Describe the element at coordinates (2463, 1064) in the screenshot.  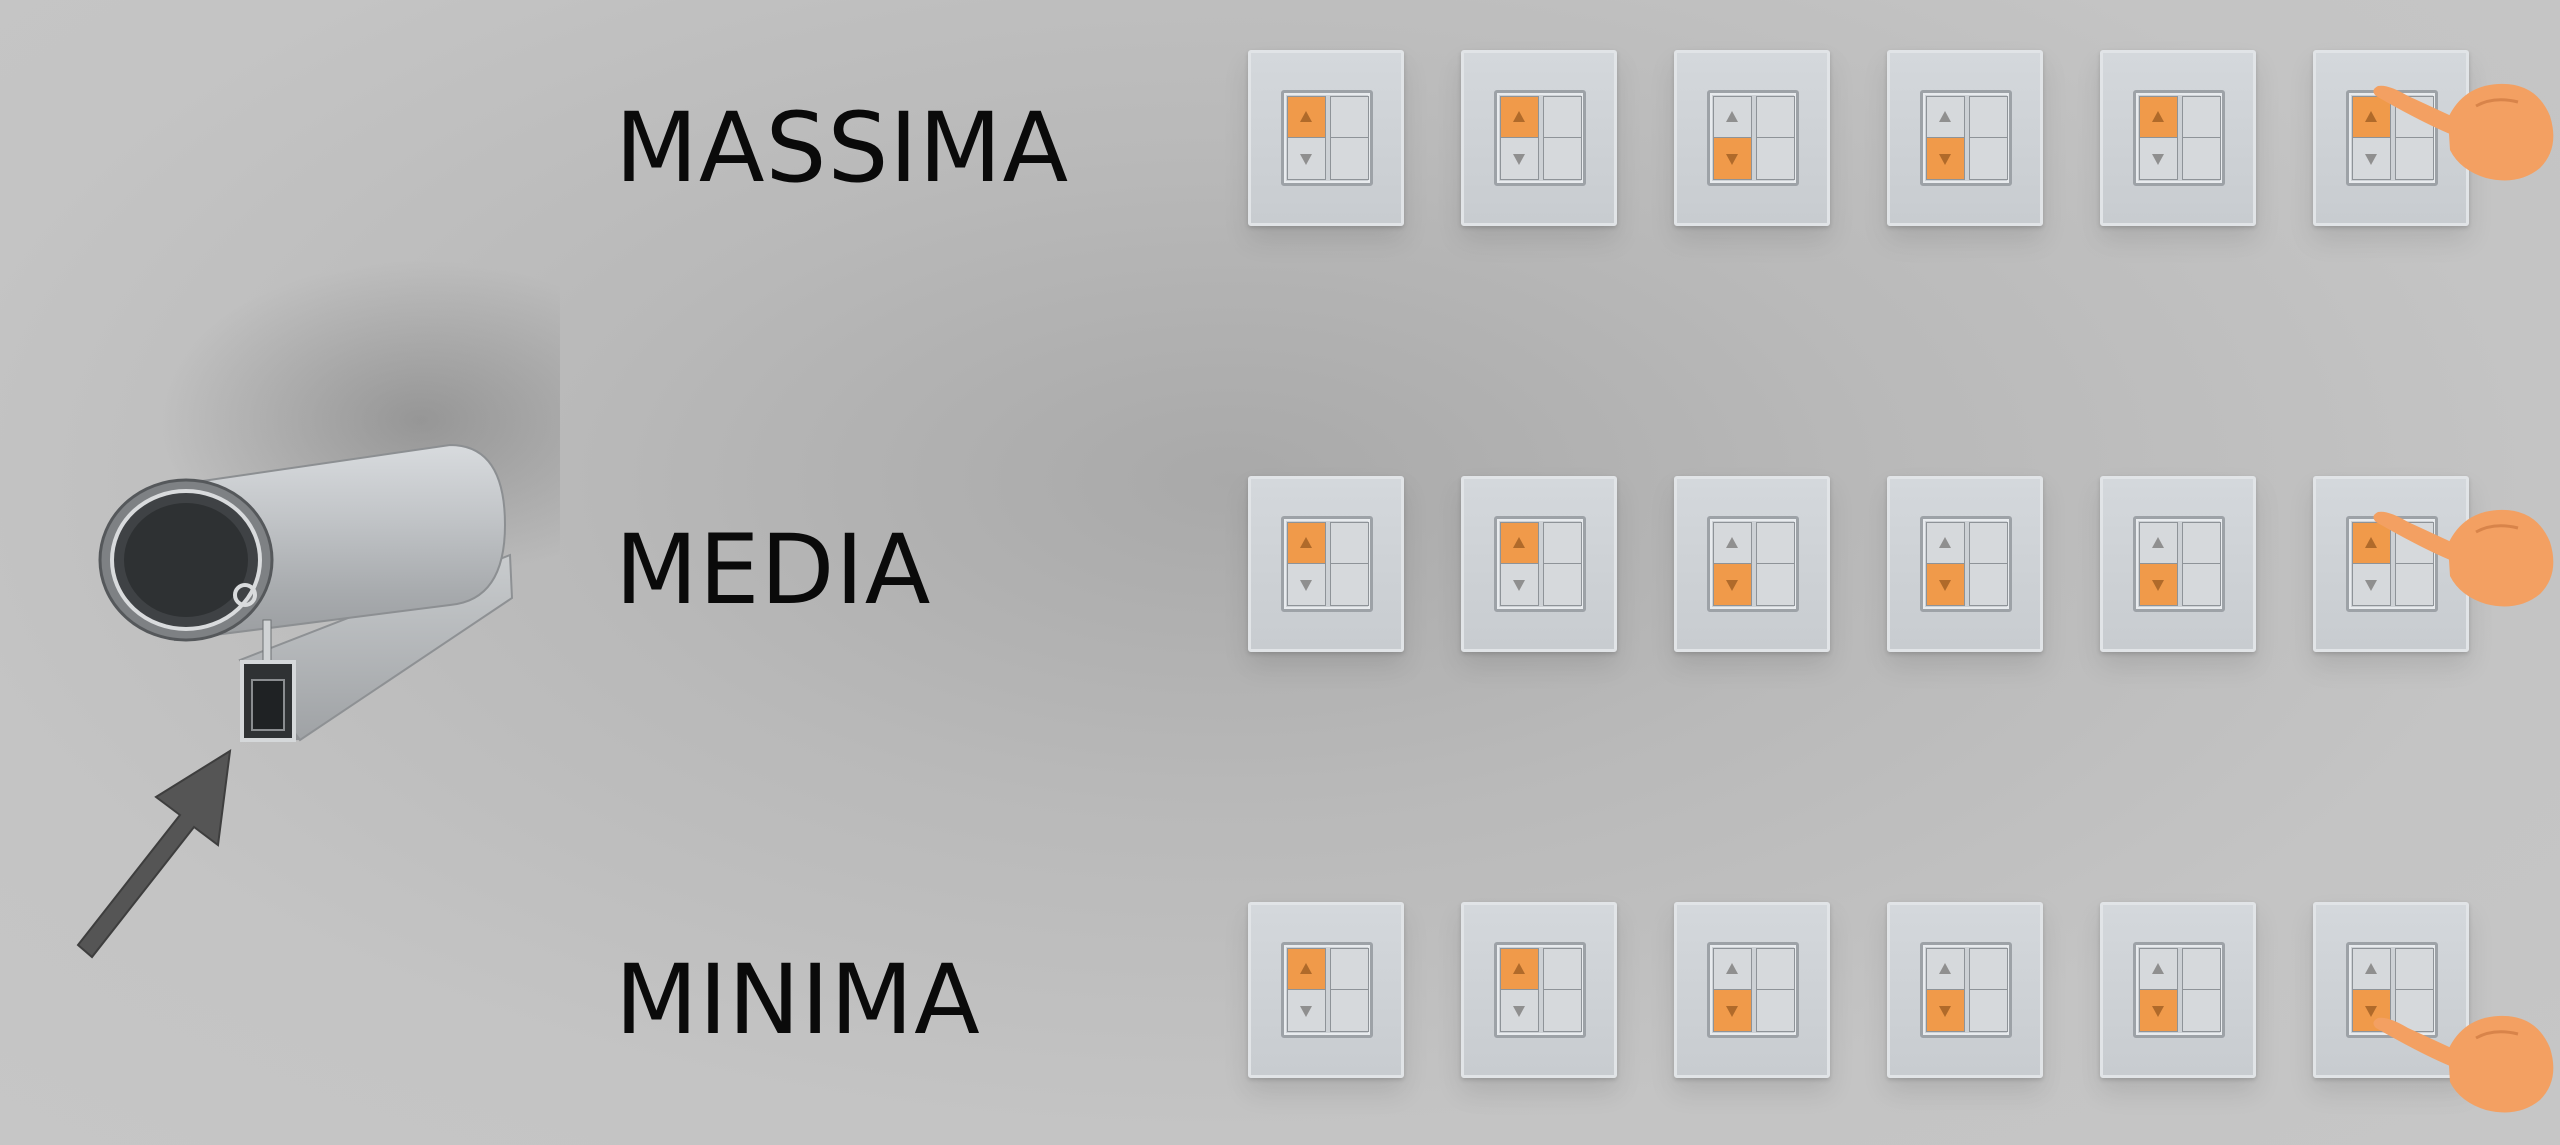
I see `pointing-hand-icon` at that location.